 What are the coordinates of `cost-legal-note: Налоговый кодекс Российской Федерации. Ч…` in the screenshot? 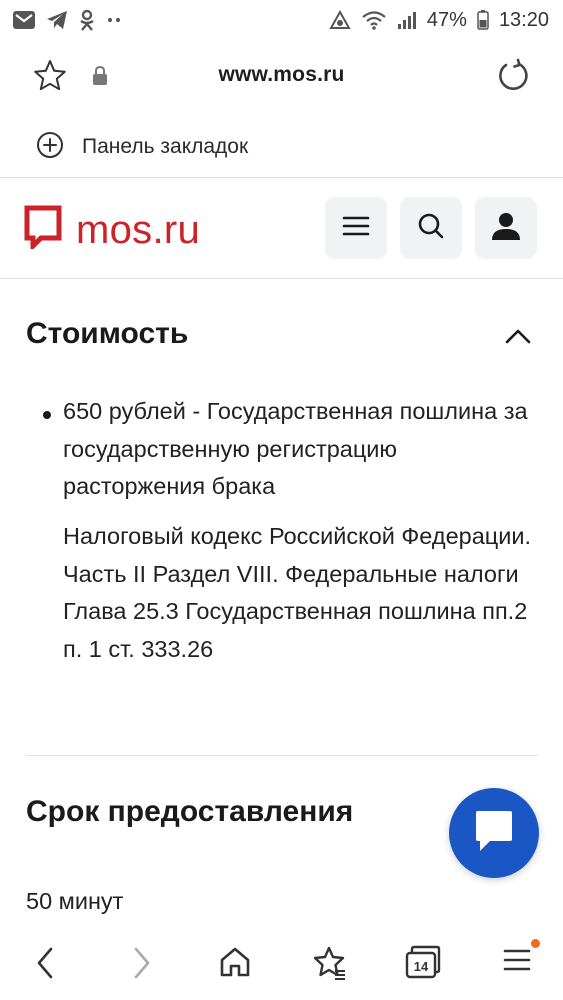 It's located at (297, 592).